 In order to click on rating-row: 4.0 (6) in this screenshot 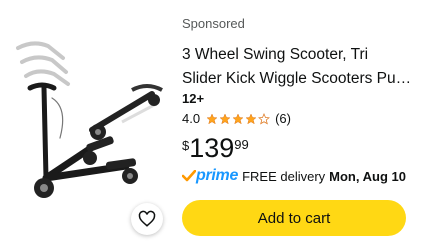, I will do `click(236, 118)`.